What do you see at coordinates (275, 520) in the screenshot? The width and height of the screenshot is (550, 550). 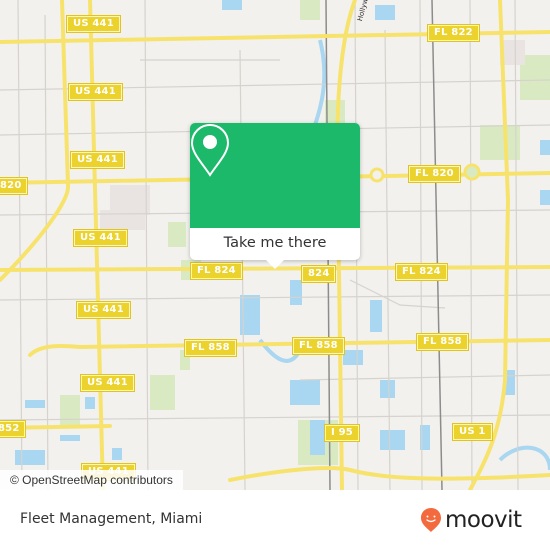 I see `footer-bar: Fleet Management, Miami moovit` at bounding box center [275, 520].